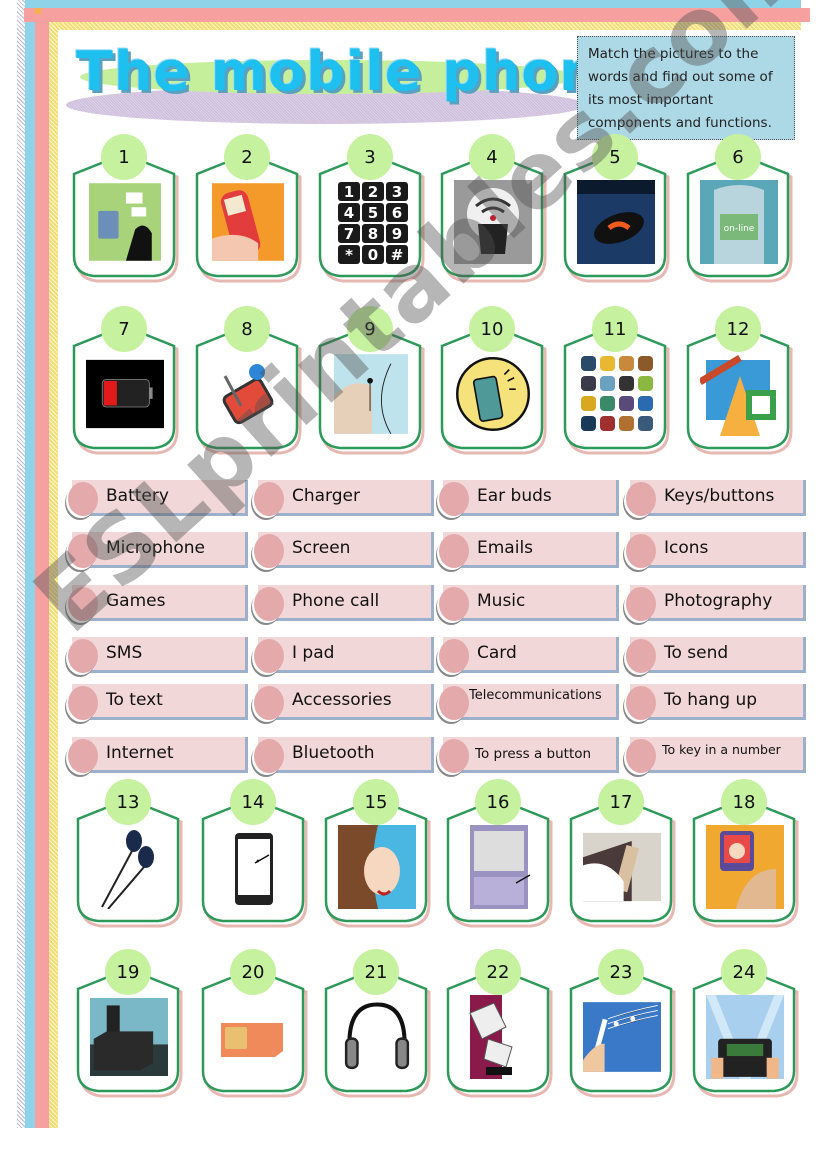 This screenshot has height=1169, width=821. I want to click on word-box: Screen, so click(344, 550).